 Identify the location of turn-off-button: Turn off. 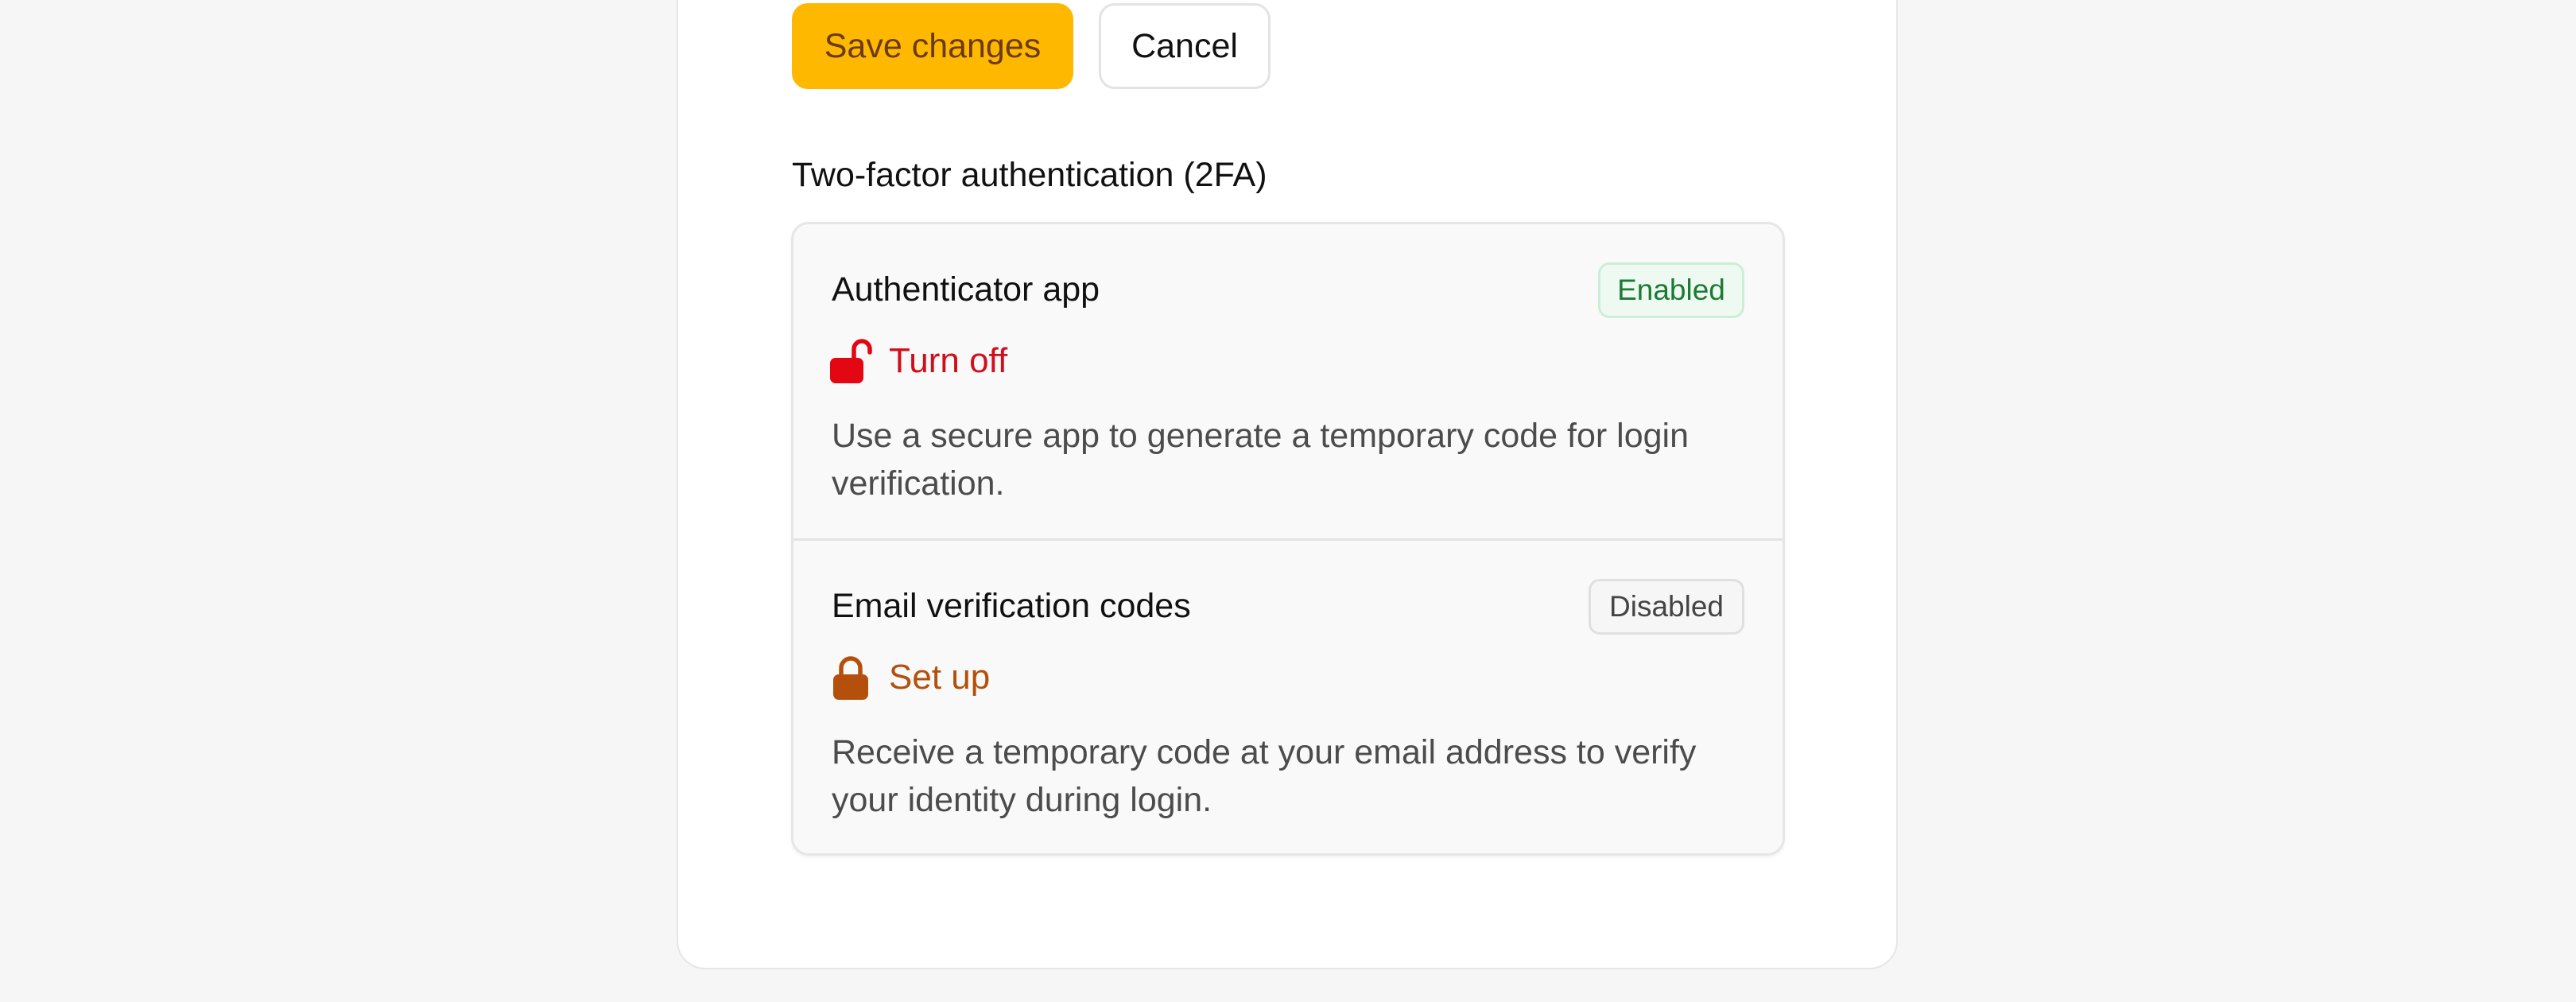
(917, 361).